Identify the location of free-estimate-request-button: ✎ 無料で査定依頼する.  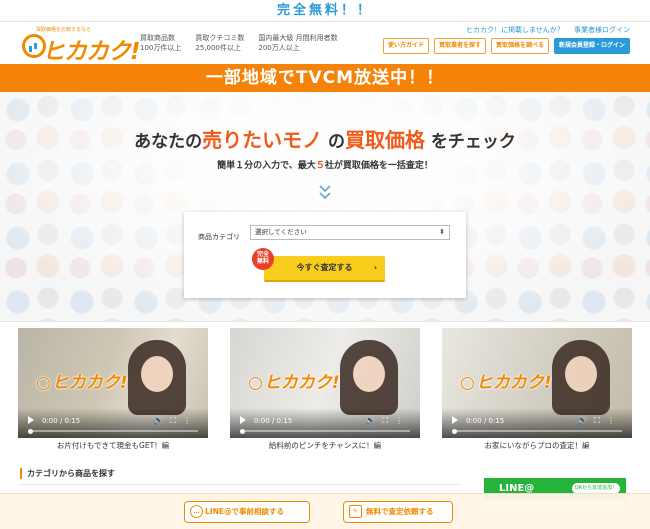
(398, 512).